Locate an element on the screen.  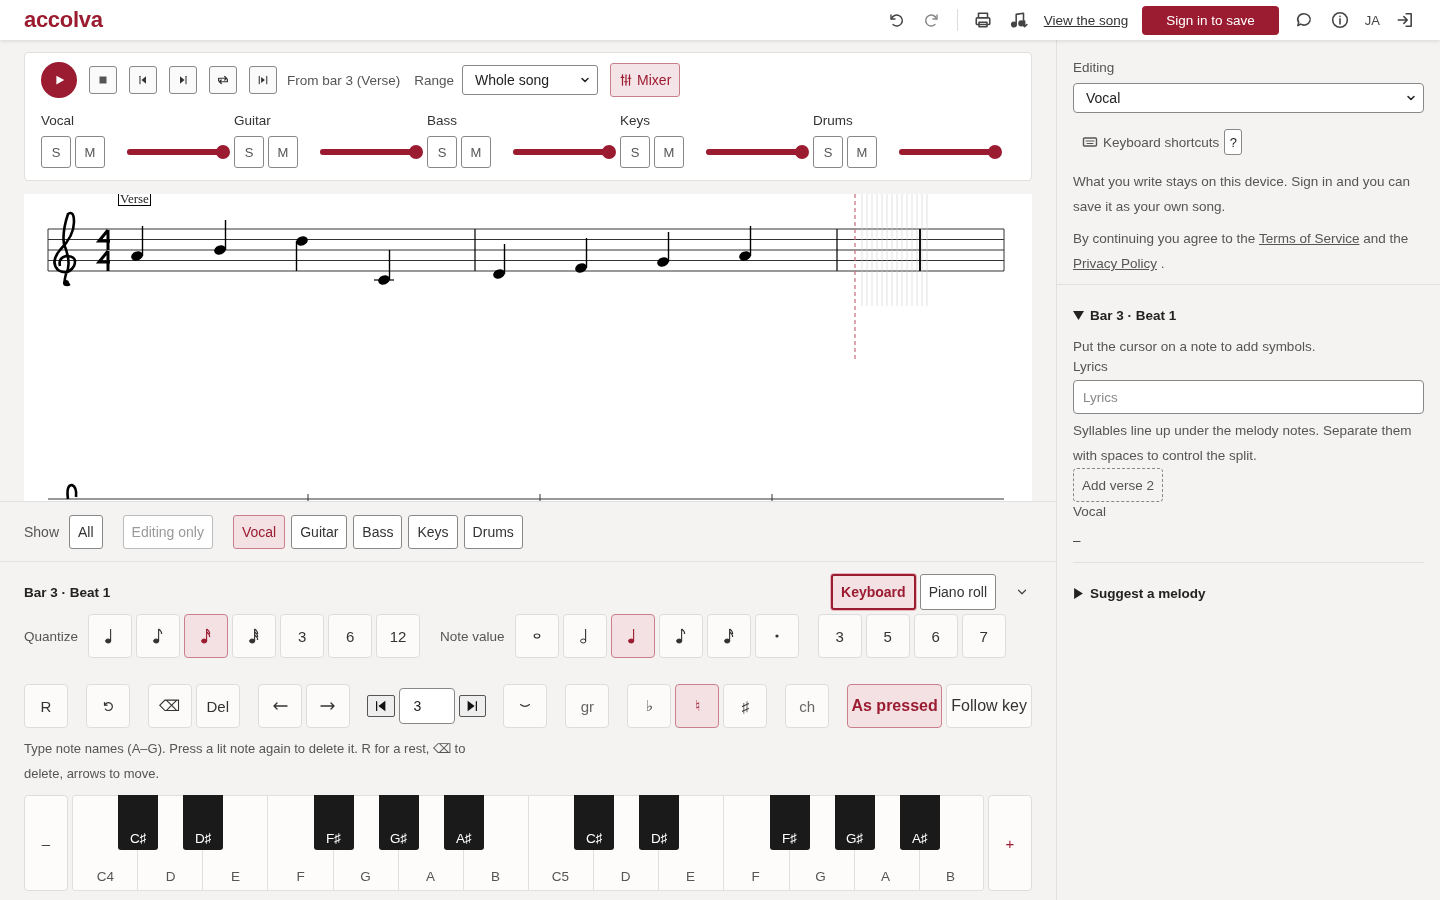
tuplet-button: 5 is located at coordinates (887, 636).